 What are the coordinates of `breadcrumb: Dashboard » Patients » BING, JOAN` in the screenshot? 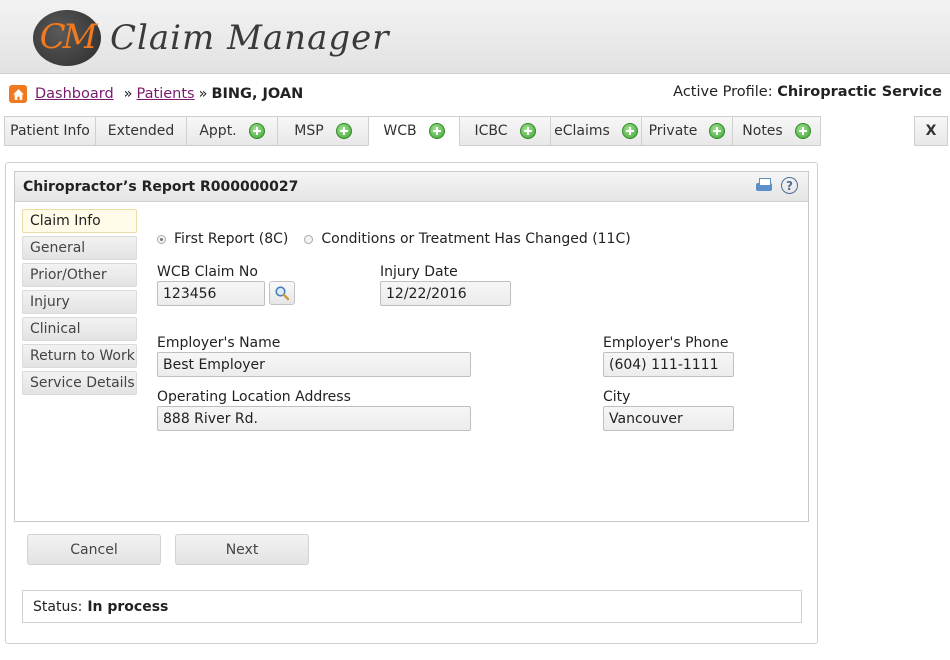 It's located at (156, 94).